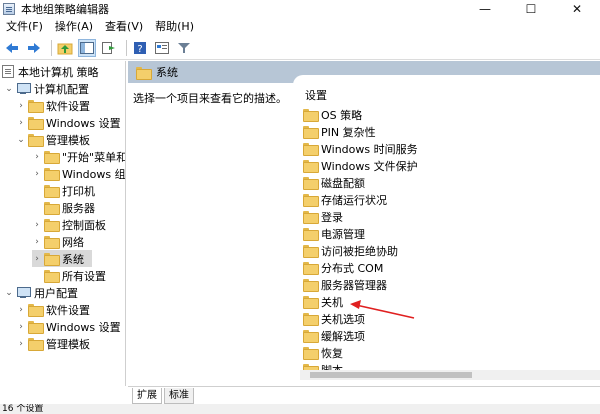  What do you see at coordinates (124, 26) in the screenshot?
I see `menu-view: 查看(V)` at bounding box center [124, 26].